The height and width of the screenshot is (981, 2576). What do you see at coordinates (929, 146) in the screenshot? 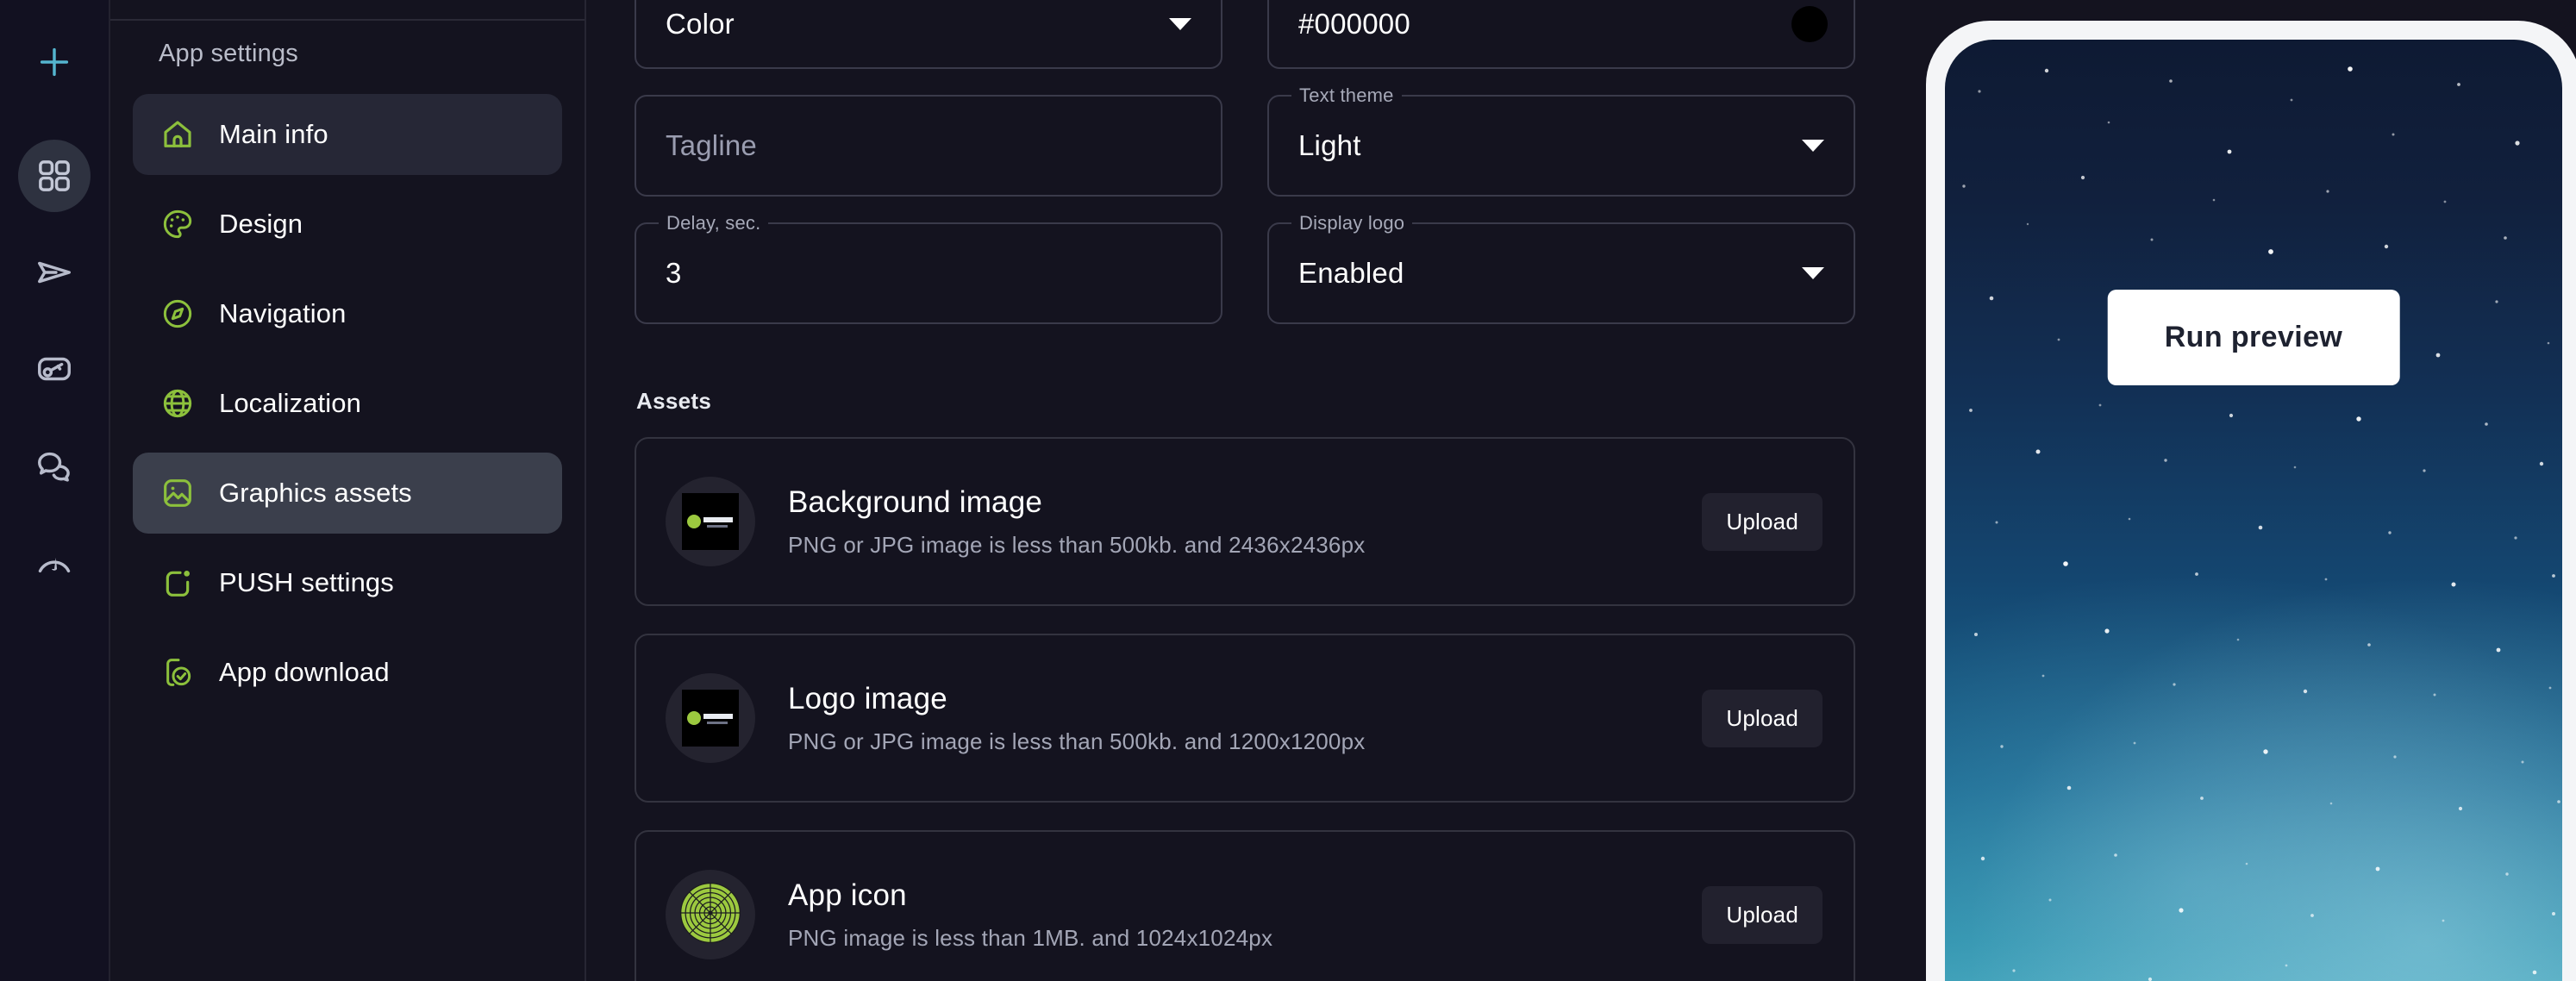
I see `tagline-input: Tagline` at bounding box center [929, 146].